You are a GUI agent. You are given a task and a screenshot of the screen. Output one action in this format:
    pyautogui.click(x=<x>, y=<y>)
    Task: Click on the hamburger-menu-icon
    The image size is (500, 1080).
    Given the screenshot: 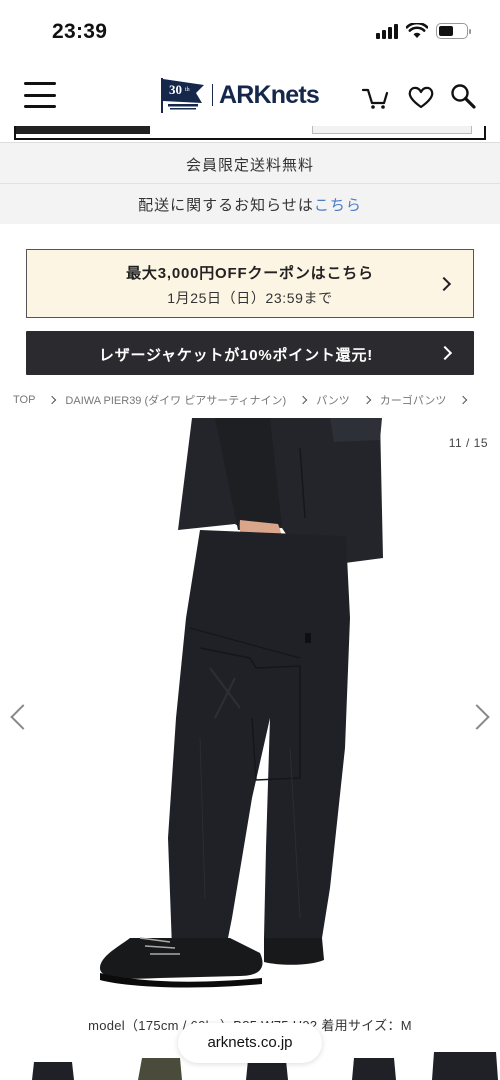 What is the action you would take?
    pyautogui.click(x=40, y=95)
    